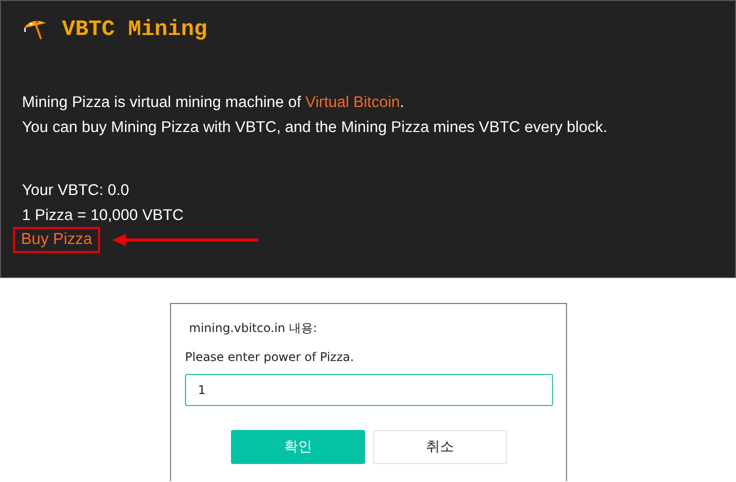 The image size is (736, 482). What do you see at coordinates (185, 240) in the screenshot?
I see `arrow-icon` at bounding box center [185, 240].